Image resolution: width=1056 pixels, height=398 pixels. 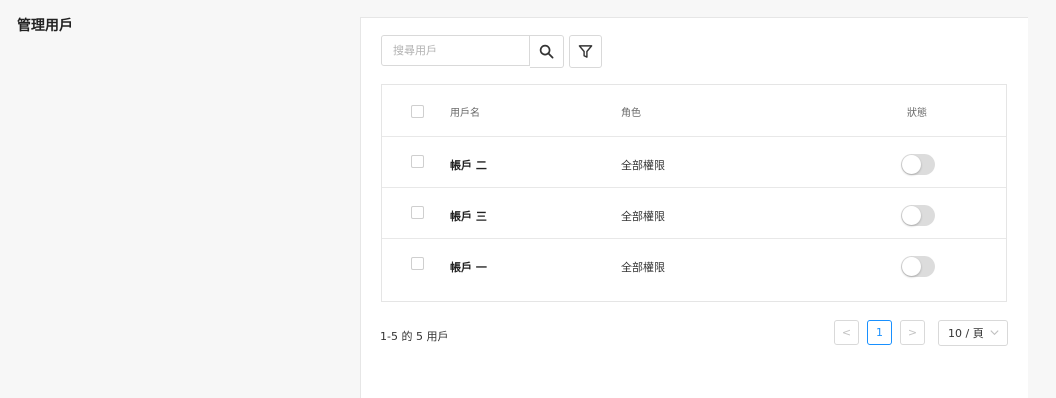 I want to click on table-row: 帳戶 一 全部權限, so click(x=694, y=263).